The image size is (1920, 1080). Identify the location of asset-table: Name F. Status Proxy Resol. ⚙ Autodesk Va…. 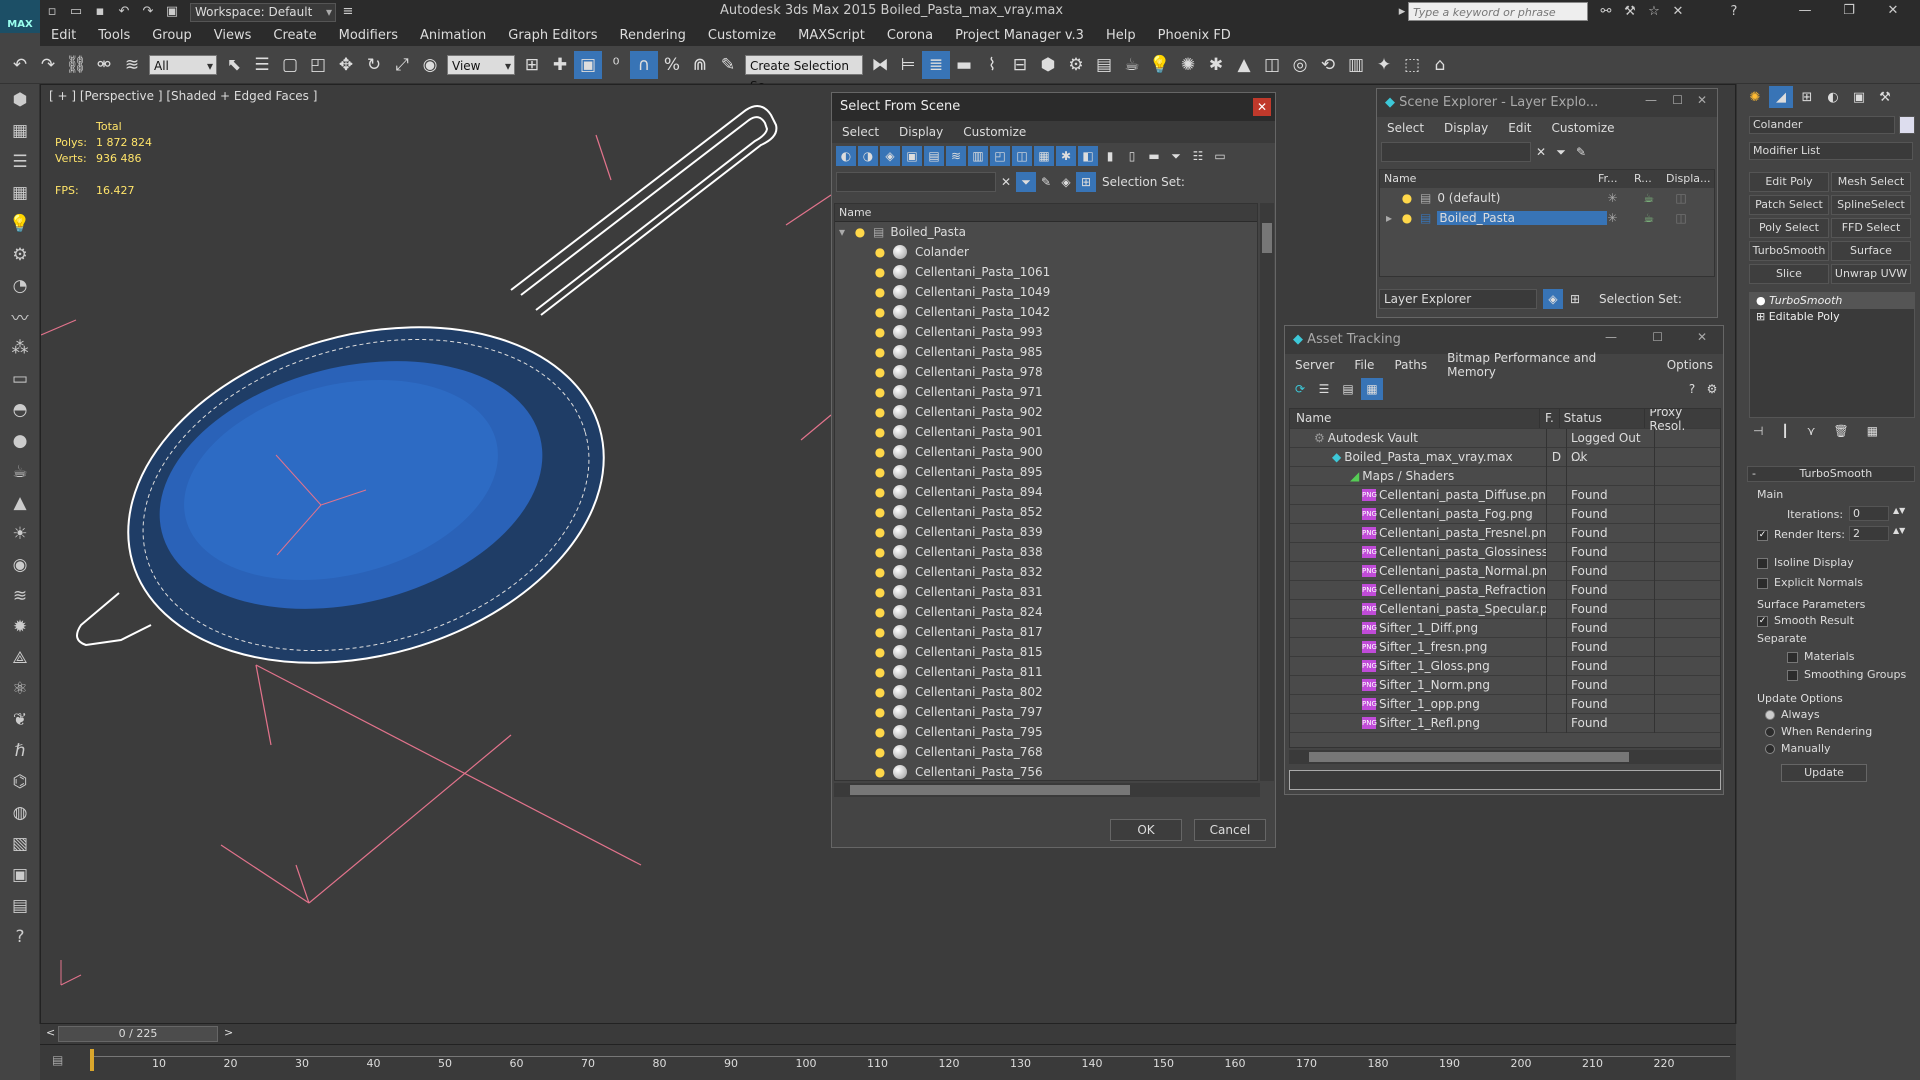
(1505, 578).